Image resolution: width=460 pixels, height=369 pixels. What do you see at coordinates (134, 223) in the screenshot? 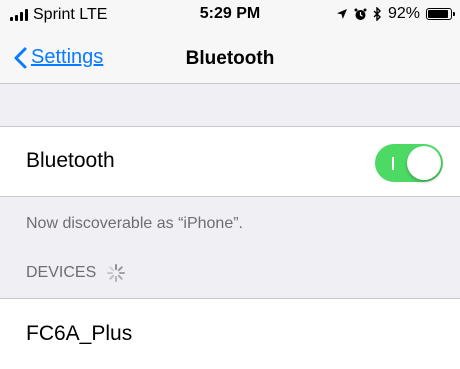
I see `discoverable-message: Now discoverable as “iPhone”.` at bounding box center [134, 223].